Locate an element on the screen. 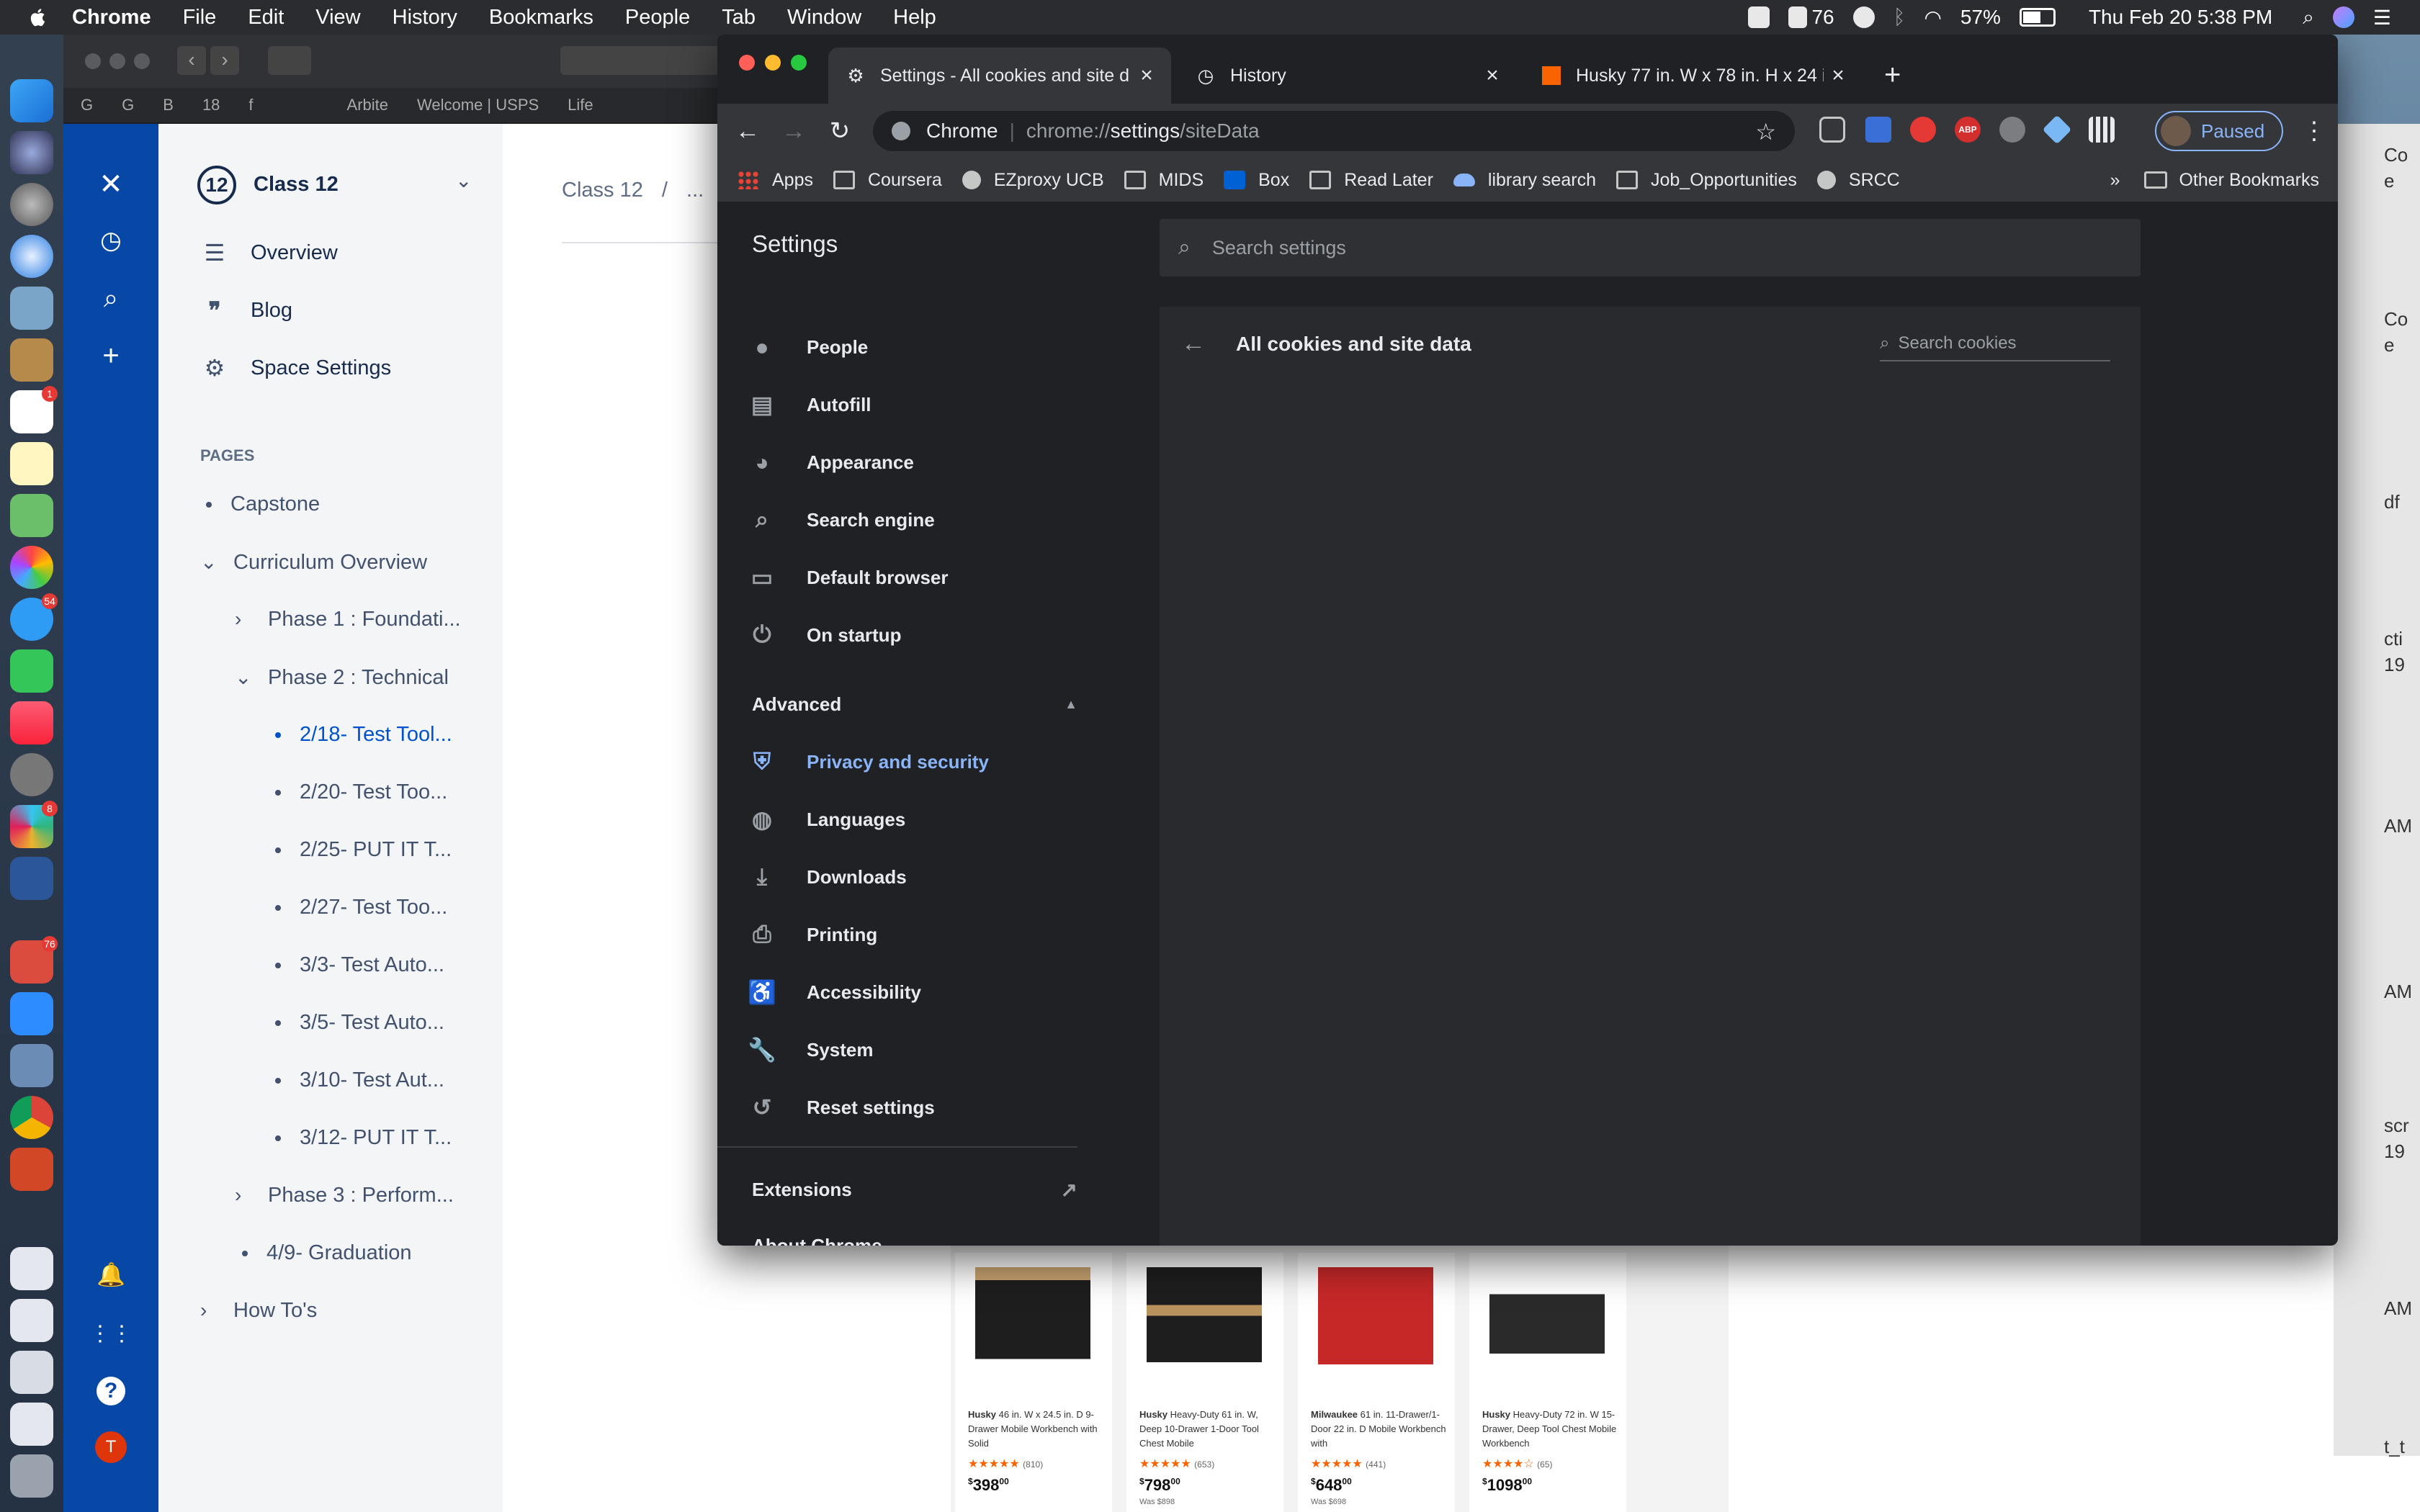 The image size is (2420, 1512). bg-bookmark: Arbite is located at coordinates (367, 105).